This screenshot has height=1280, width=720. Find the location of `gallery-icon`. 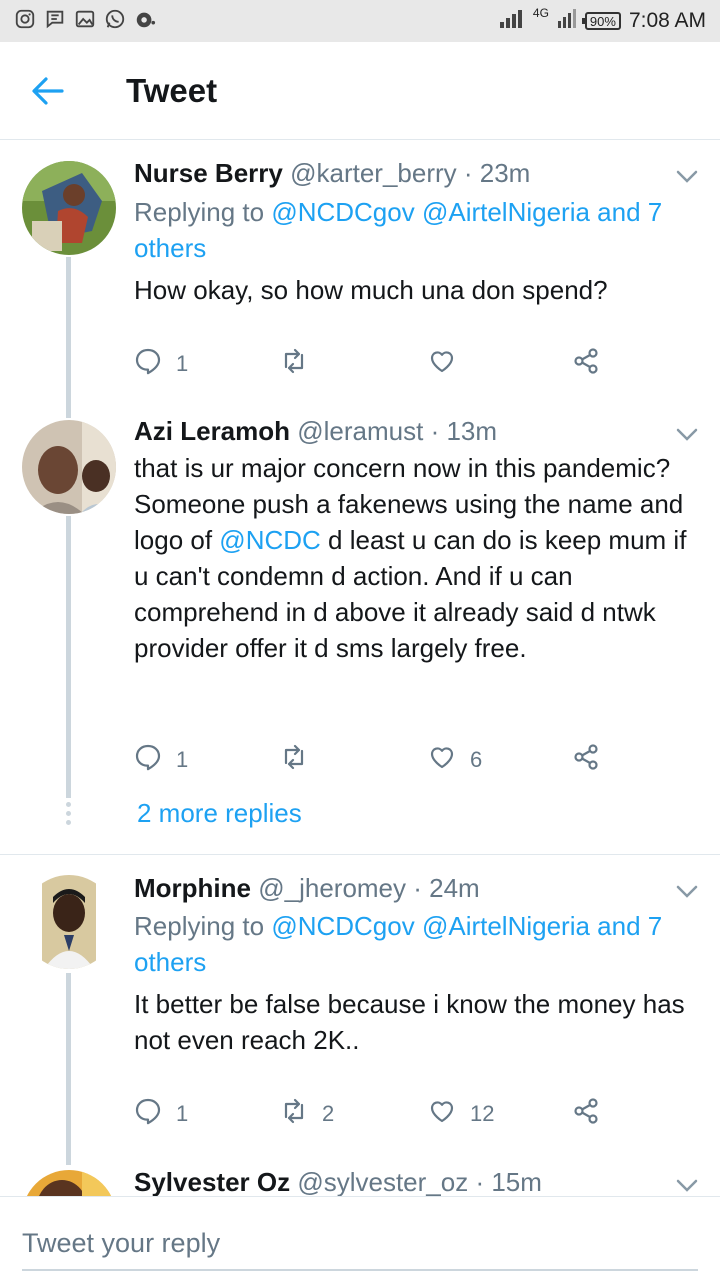

gallery-icon is located at coordinates (85, 21).